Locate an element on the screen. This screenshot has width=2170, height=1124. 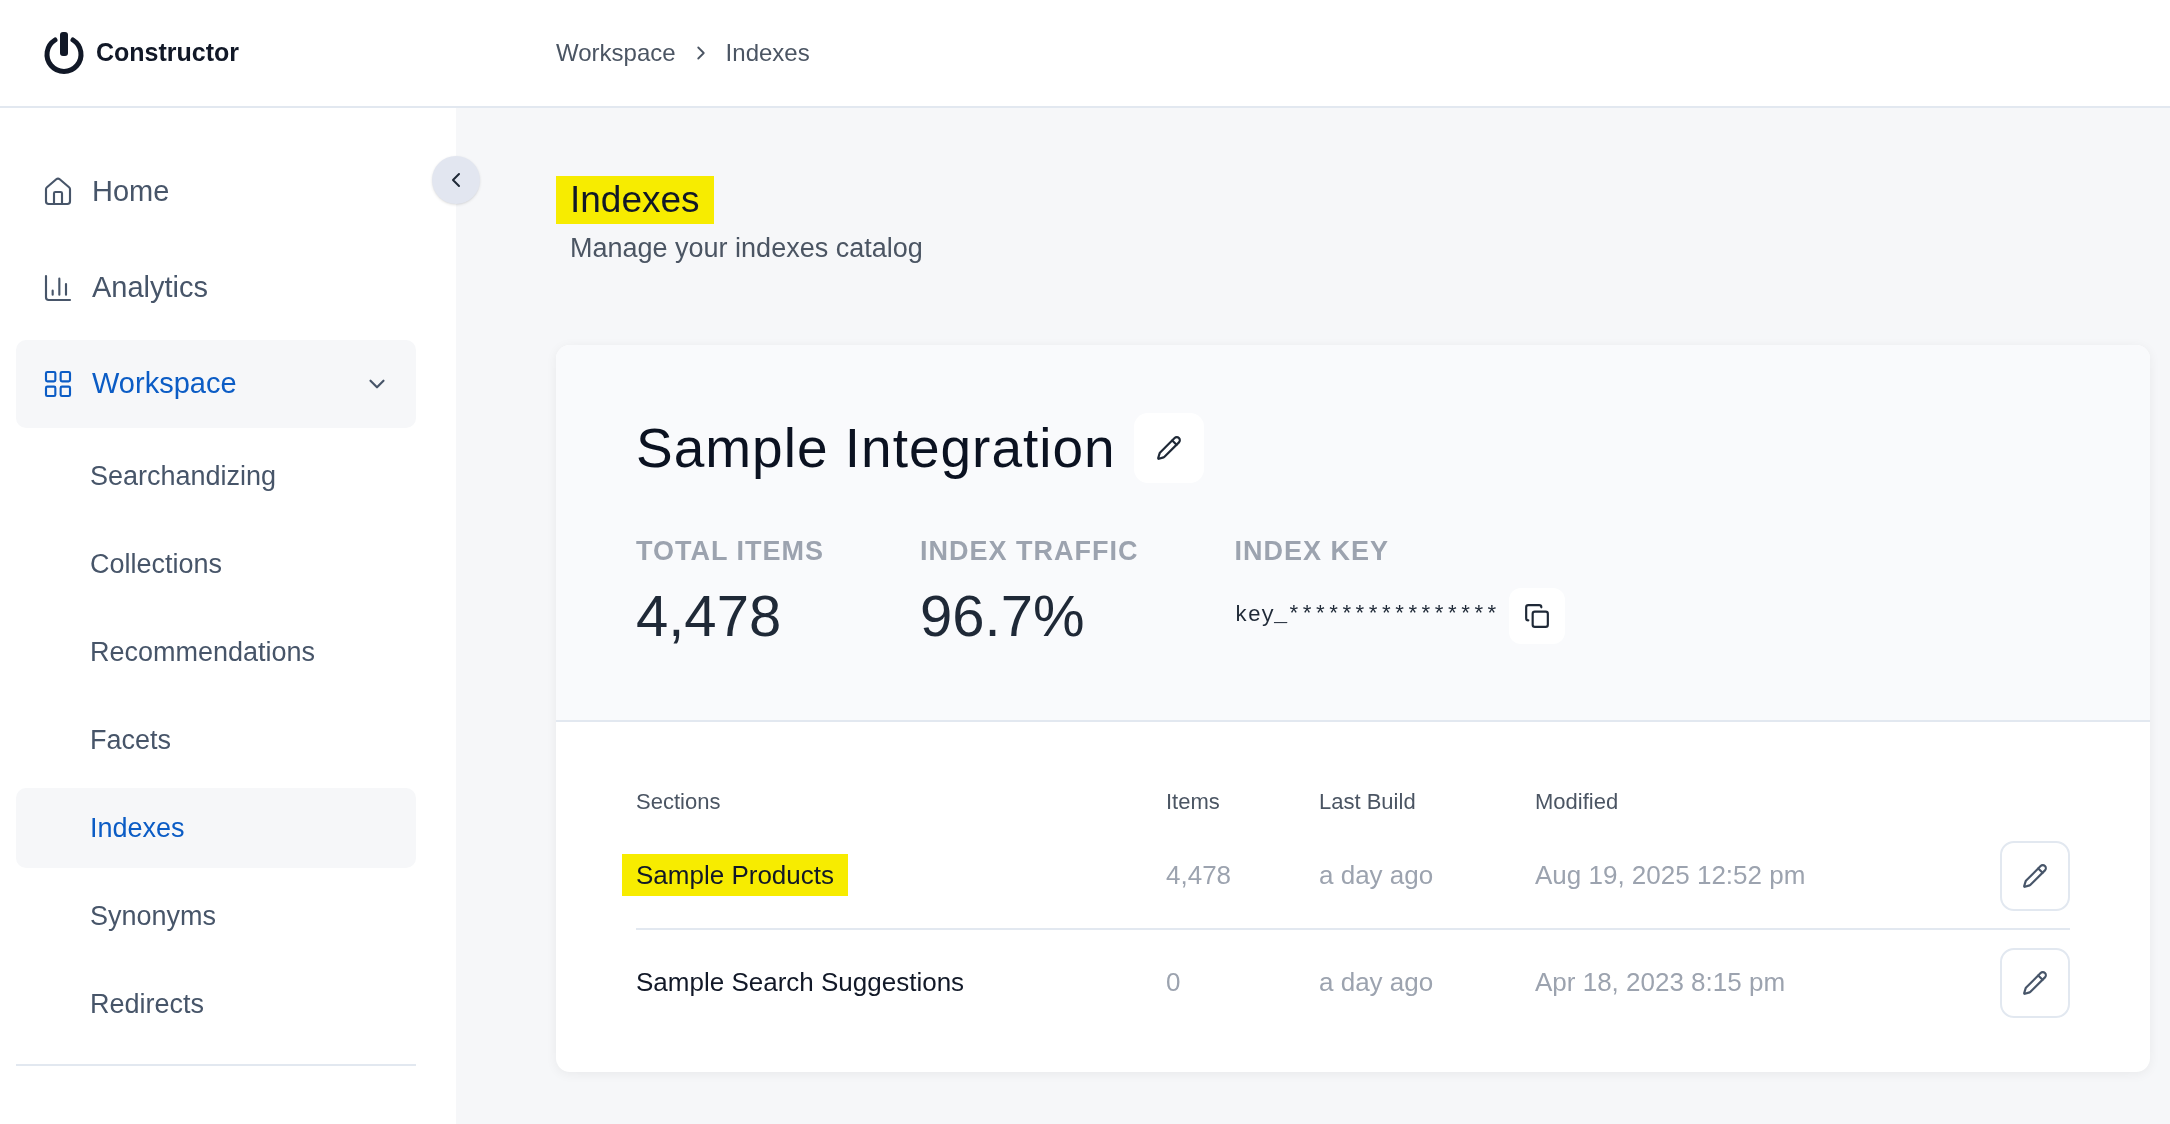
copy-icon is located at coordinates (1536, 615).